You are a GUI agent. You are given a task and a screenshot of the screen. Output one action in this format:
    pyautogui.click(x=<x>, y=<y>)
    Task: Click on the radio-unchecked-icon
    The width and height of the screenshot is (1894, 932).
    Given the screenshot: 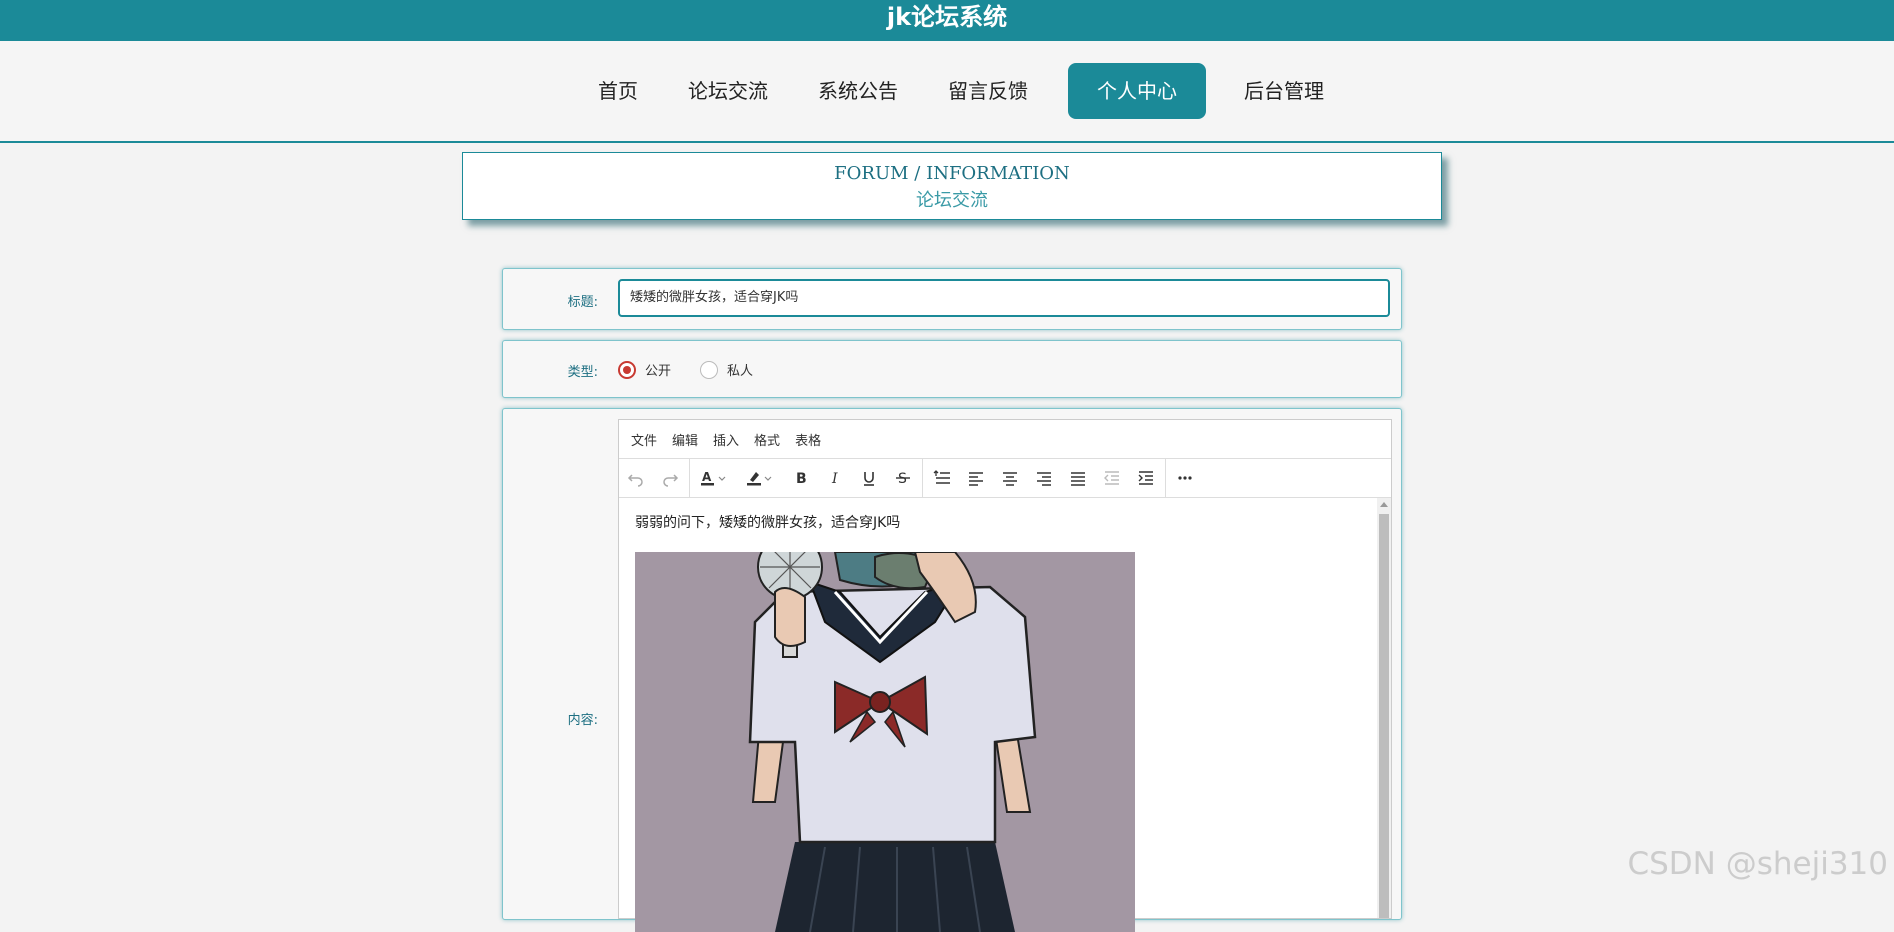 What is the action you would take?
    pyautogui.click(x=709, y=369)
    